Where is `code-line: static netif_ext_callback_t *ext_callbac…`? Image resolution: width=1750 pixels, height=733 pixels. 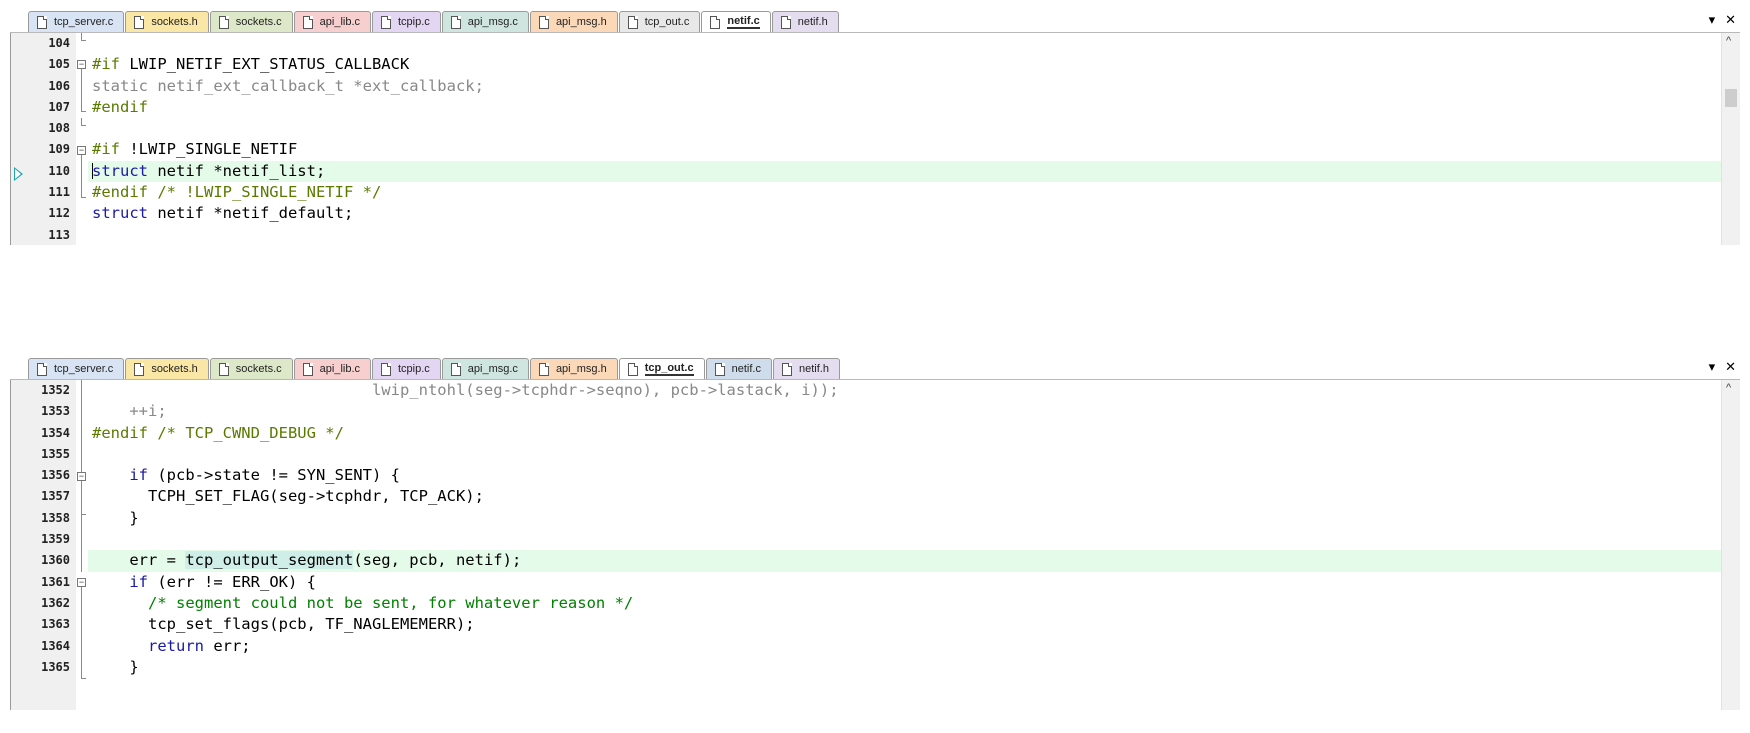
code-line: static netif_ext_callback_t *ext_callbac… is located at coordinates (904, 86).